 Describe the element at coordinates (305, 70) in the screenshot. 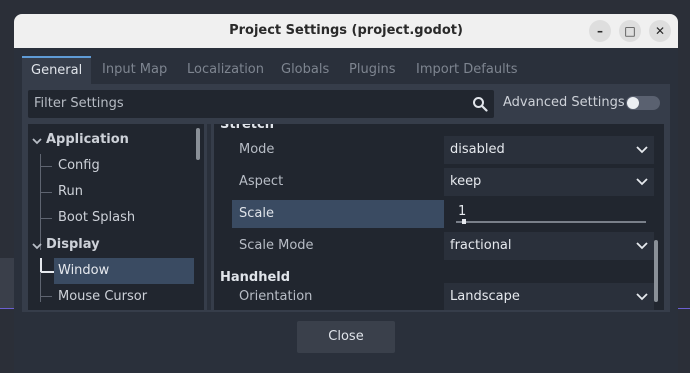

I see `tab-globals: Globals` at that location.